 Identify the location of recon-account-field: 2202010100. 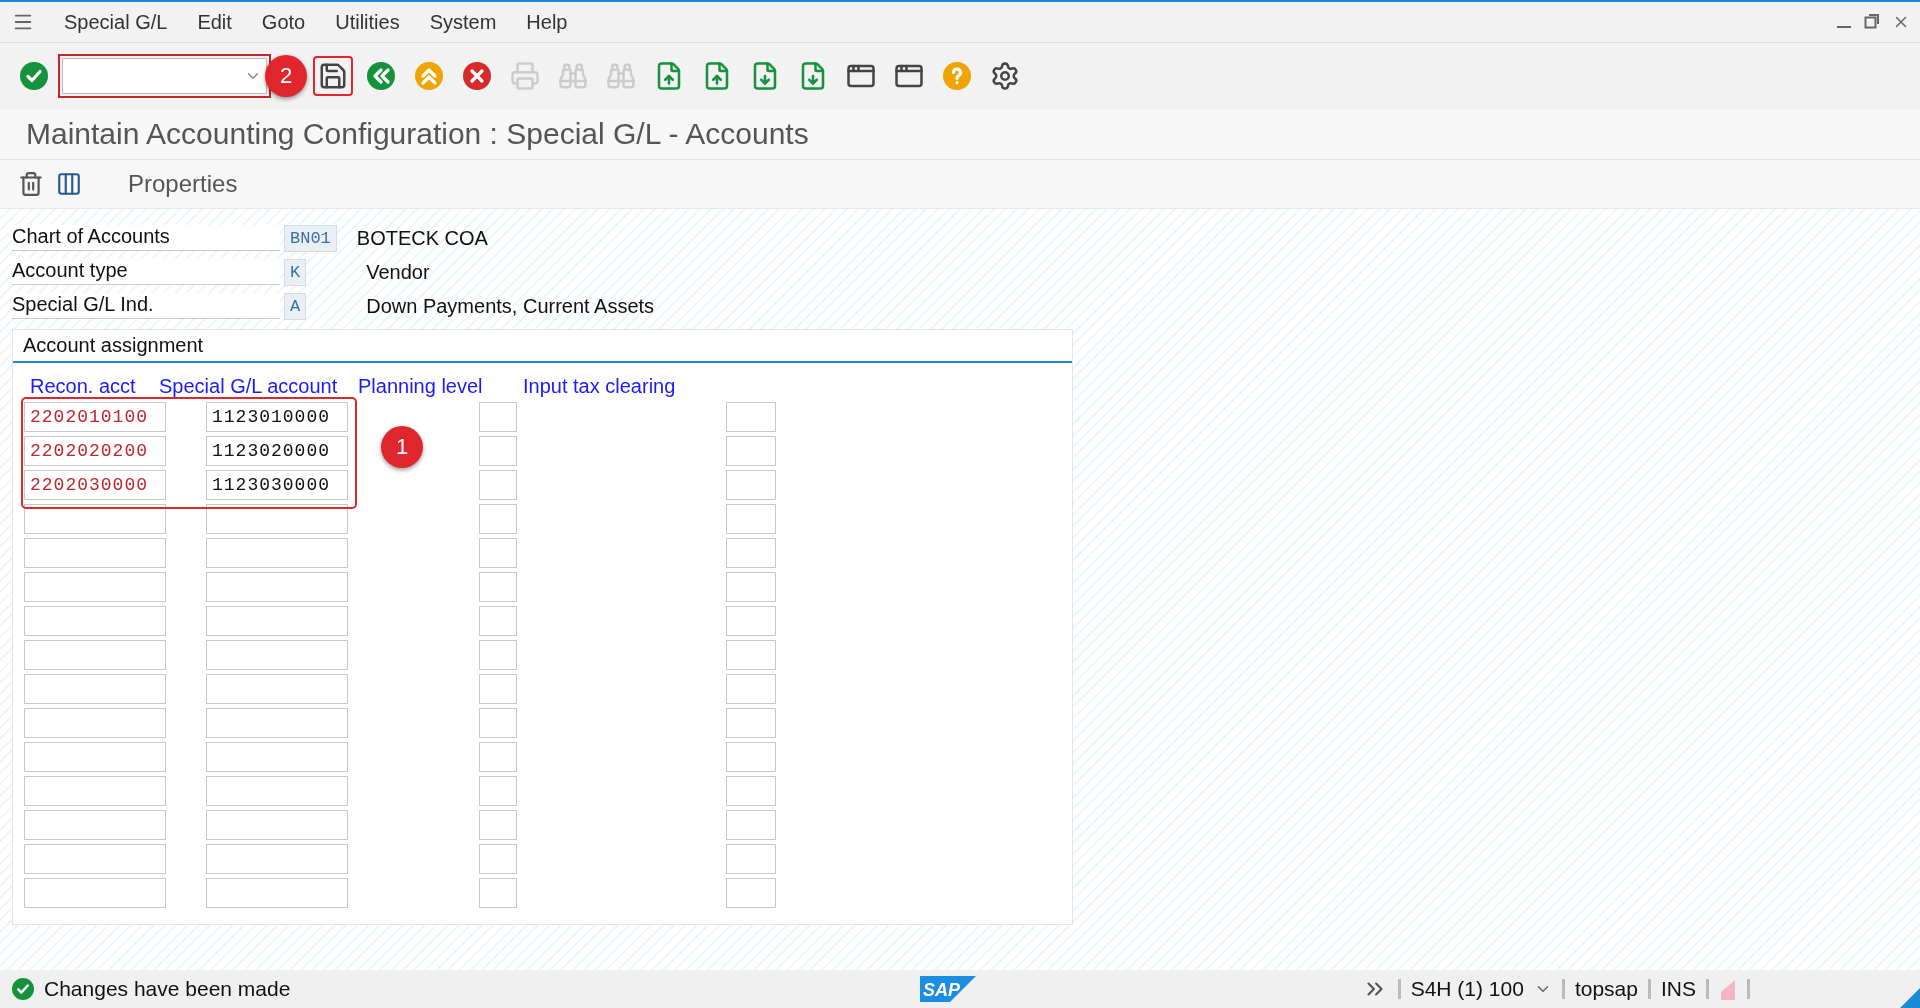
(95, 417).